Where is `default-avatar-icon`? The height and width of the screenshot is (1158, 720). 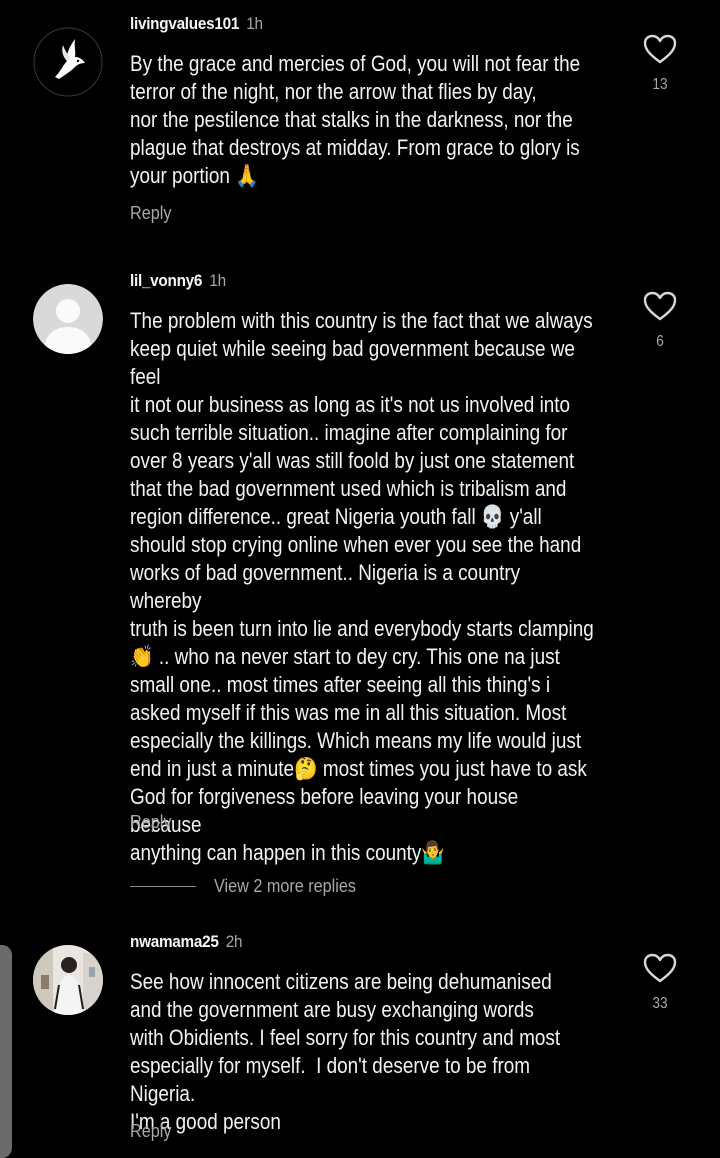 default-avatar-icon is located at coordinates (68, 319).